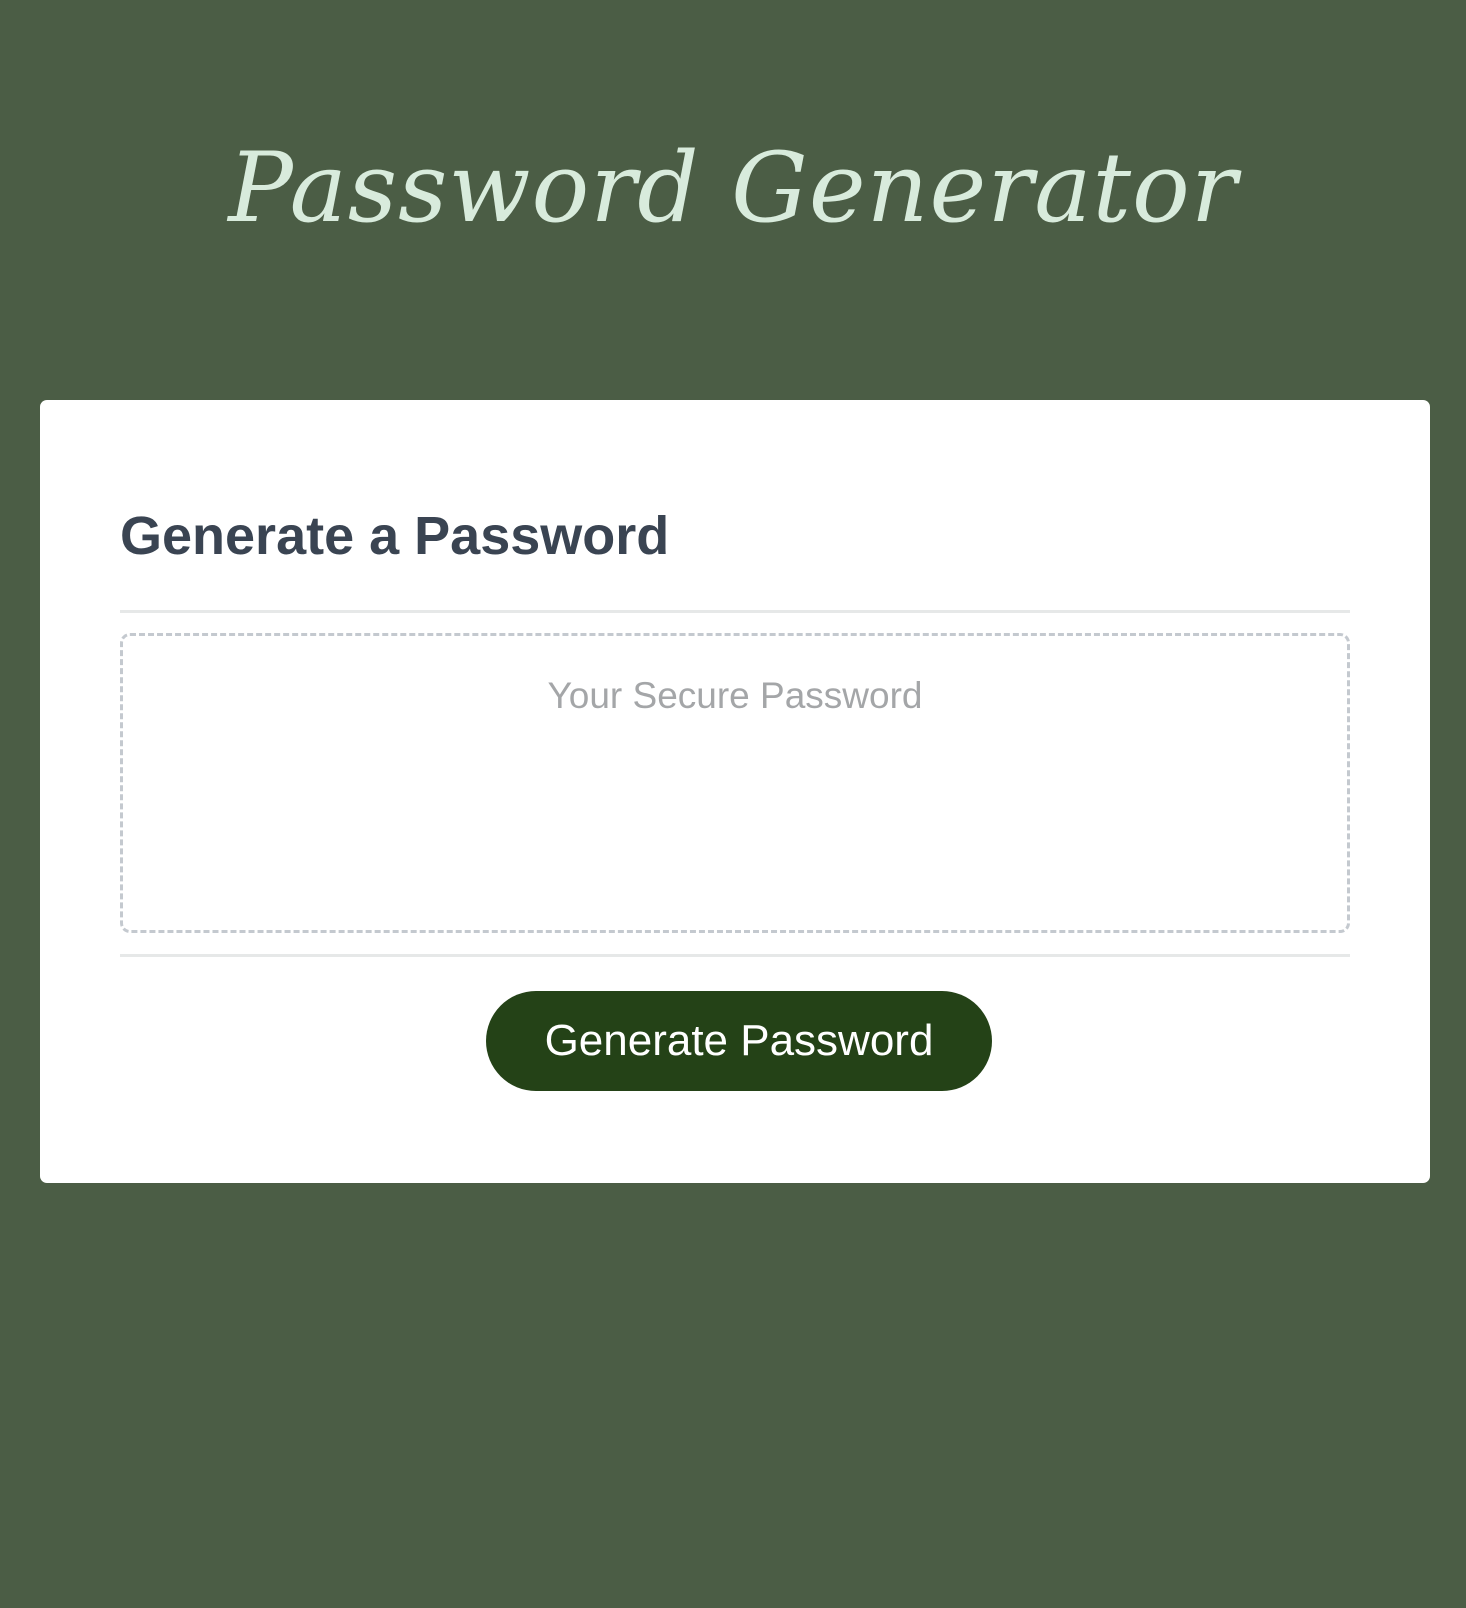 This screenshot has width=1466, height=1608. I want to click on page-title: Password Generator, so click(733, 188).